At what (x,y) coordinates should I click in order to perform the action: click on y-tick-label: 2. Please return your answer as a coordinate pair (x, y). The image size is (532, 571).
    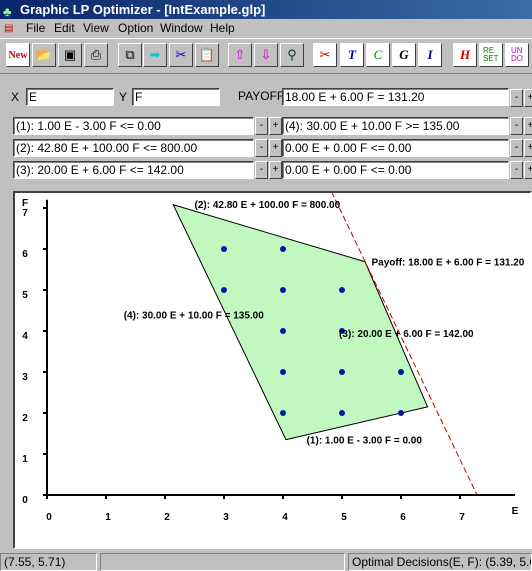
    Looking at the image, I should click on (25, 418).